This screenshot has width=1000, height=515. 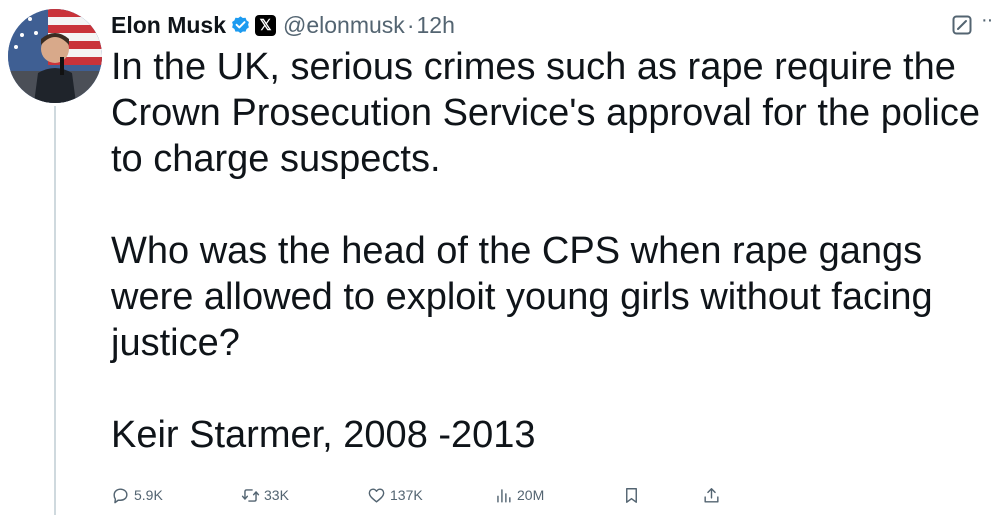 What do you see at coordinates (240, 25) in the screenshot?
I see `verified-badge-icon` at bounding box center [240, 25].